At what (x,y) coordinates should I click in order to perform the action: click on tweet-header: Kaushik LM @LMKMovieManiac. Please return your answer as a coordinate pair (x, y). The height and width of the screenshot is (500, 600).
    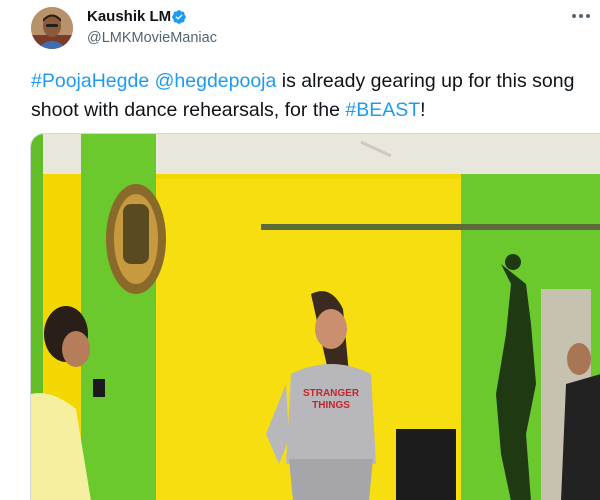
    Looking at the image, I should click on (300, 30).